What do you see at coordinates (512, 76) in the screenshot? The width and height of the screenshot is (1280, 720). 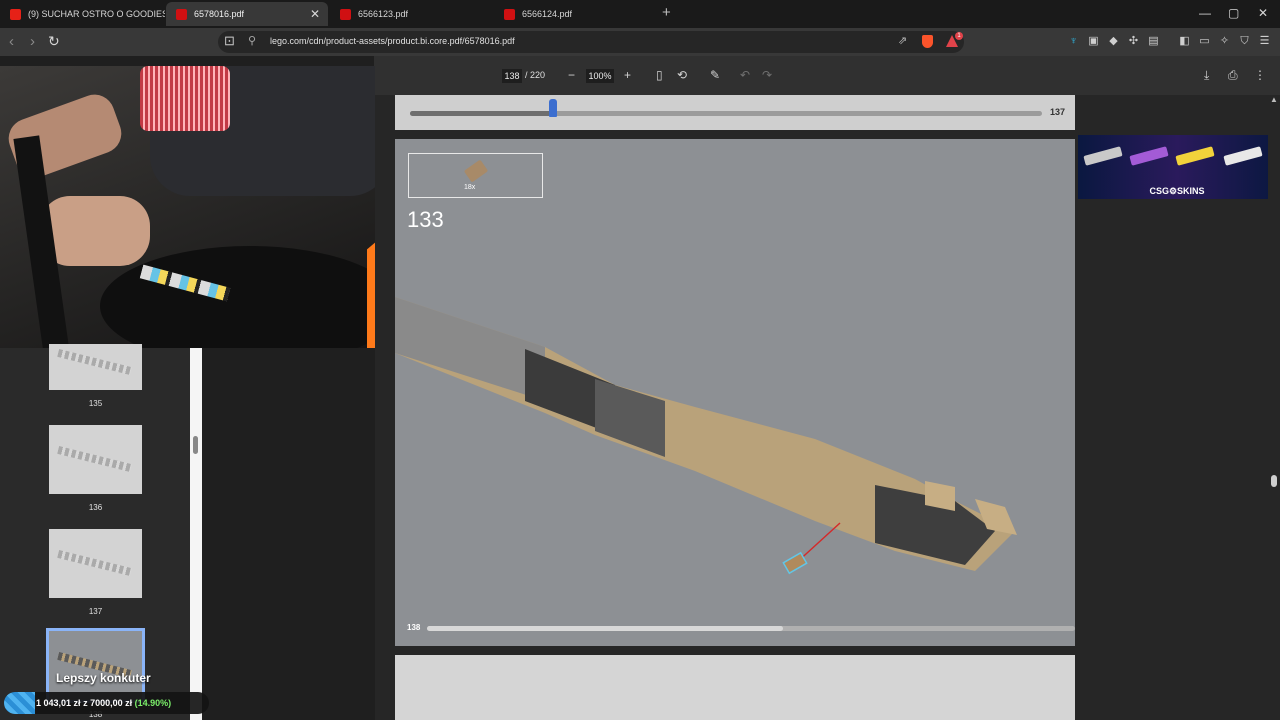 I see `page-number-input: 138` at bounding box center [512, 76].